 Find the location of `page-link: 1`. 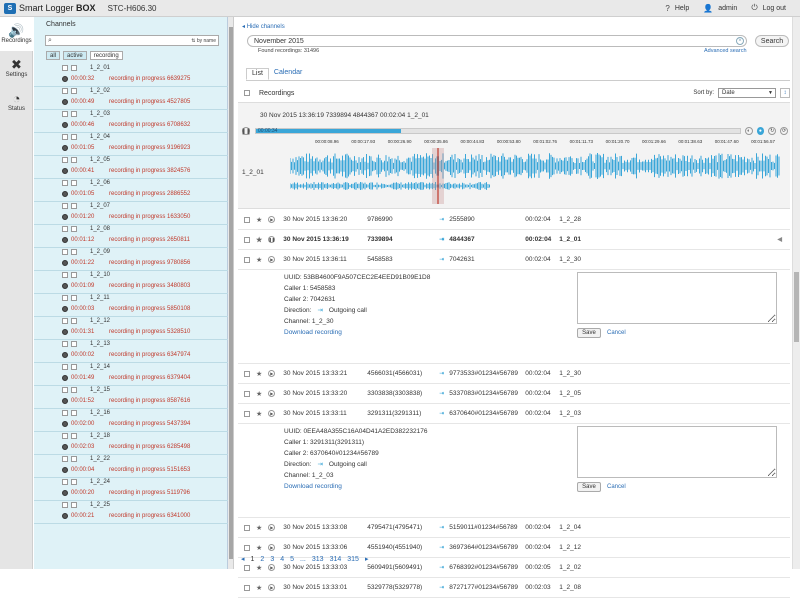

page-link: 1 is located at coordinates (253, 559).